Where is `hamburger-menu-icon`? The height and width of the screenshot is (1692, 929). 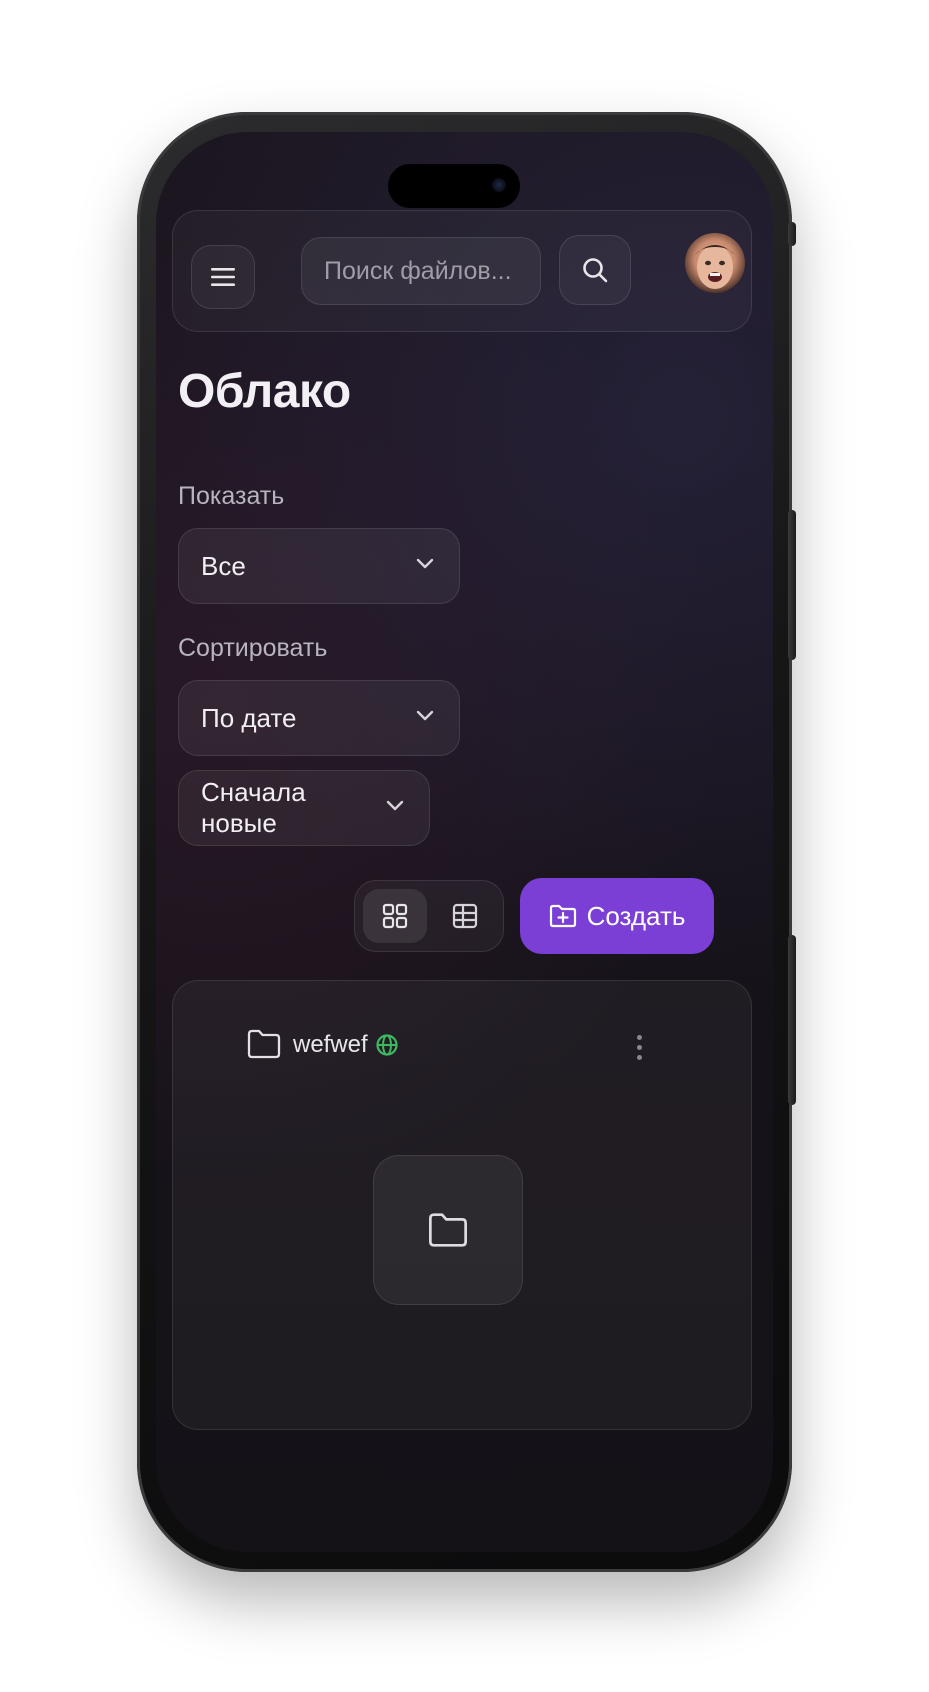
hamburger-menu-icon is located at coordinates (223, 277).